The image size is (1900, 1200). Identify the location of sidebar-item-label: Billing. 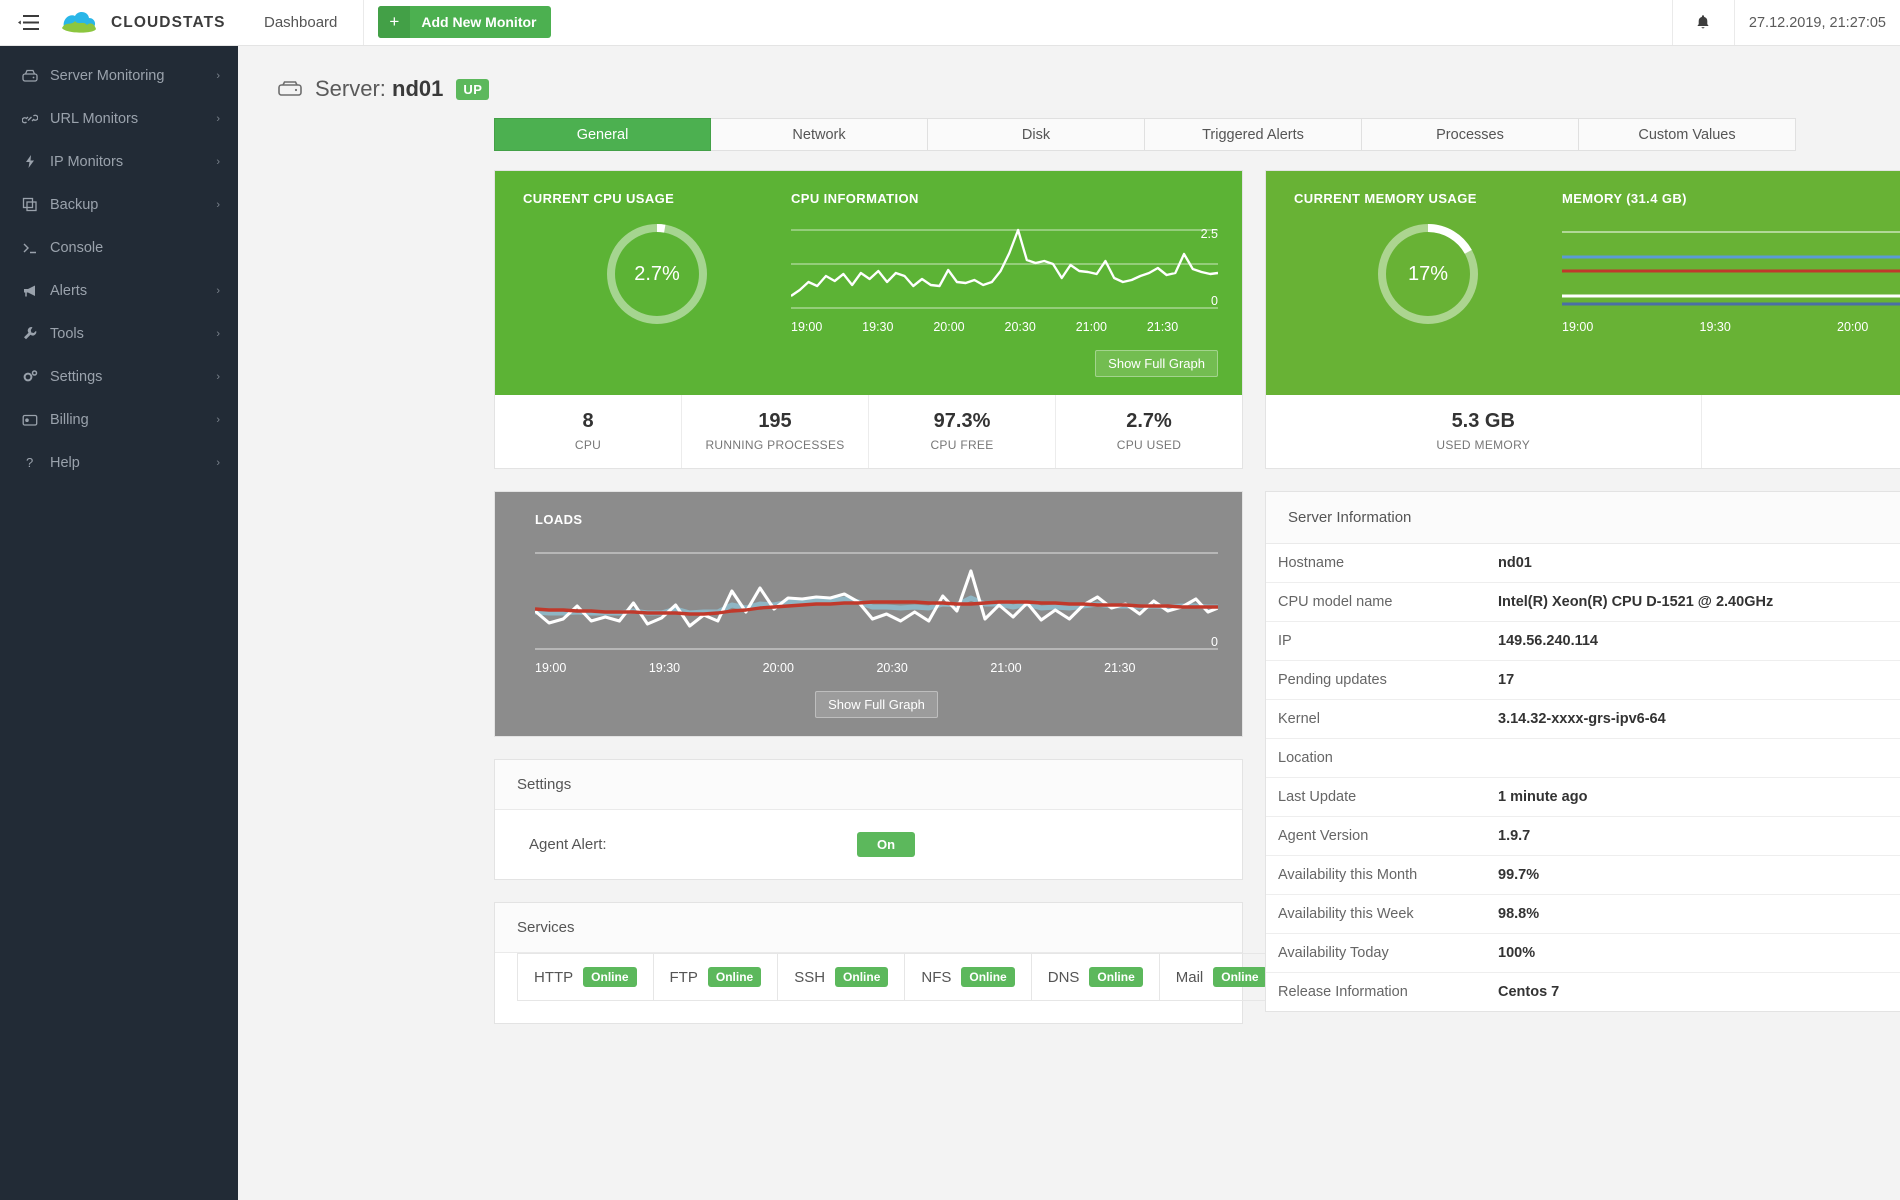
(69, 419).